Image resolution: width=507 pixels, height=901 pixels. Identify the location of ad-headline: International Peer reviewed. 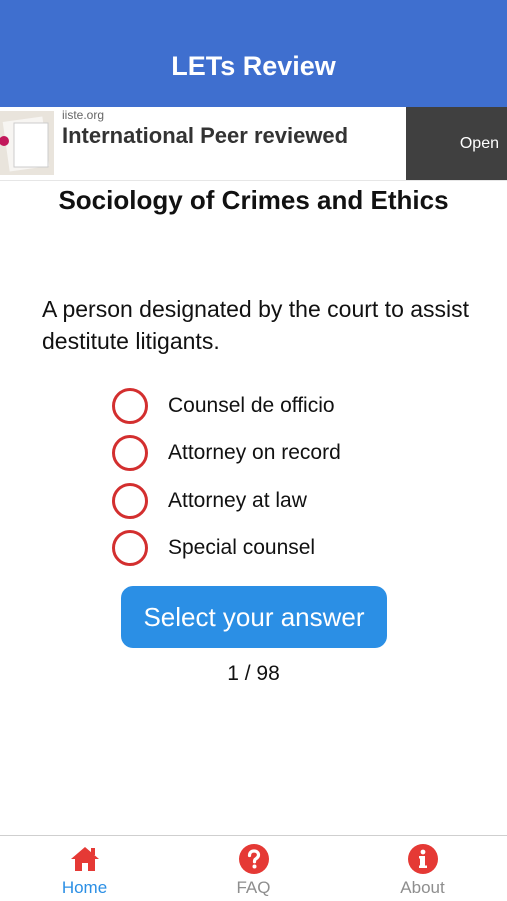
(205, 135).